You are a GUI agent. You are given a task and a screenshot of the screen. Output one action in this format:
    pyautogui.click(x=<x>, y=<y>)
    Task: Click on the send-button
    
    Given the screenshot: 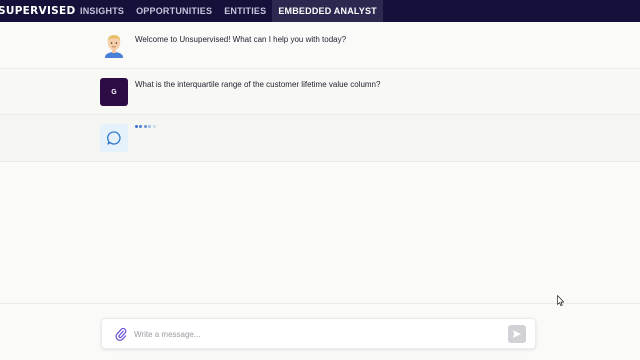 What is the action you would take?
    pyautogui.click(x=517, y=334)
    